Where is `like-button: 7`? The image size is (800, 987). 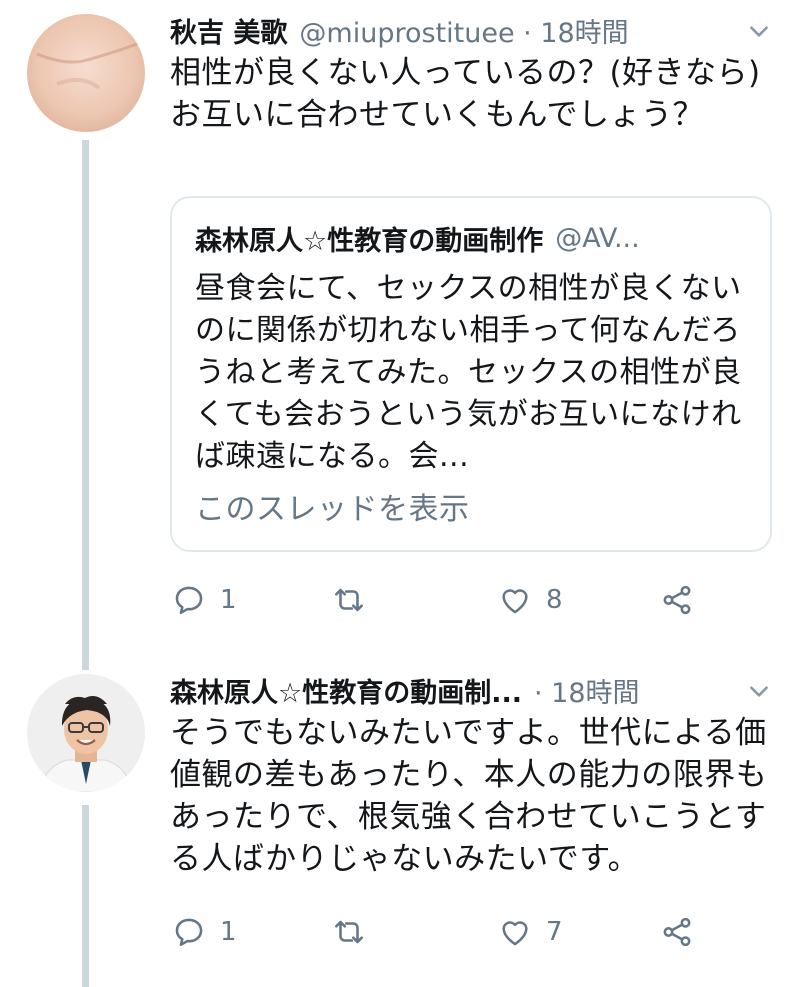 like-button: 7 is located at coordinates (530, 932).